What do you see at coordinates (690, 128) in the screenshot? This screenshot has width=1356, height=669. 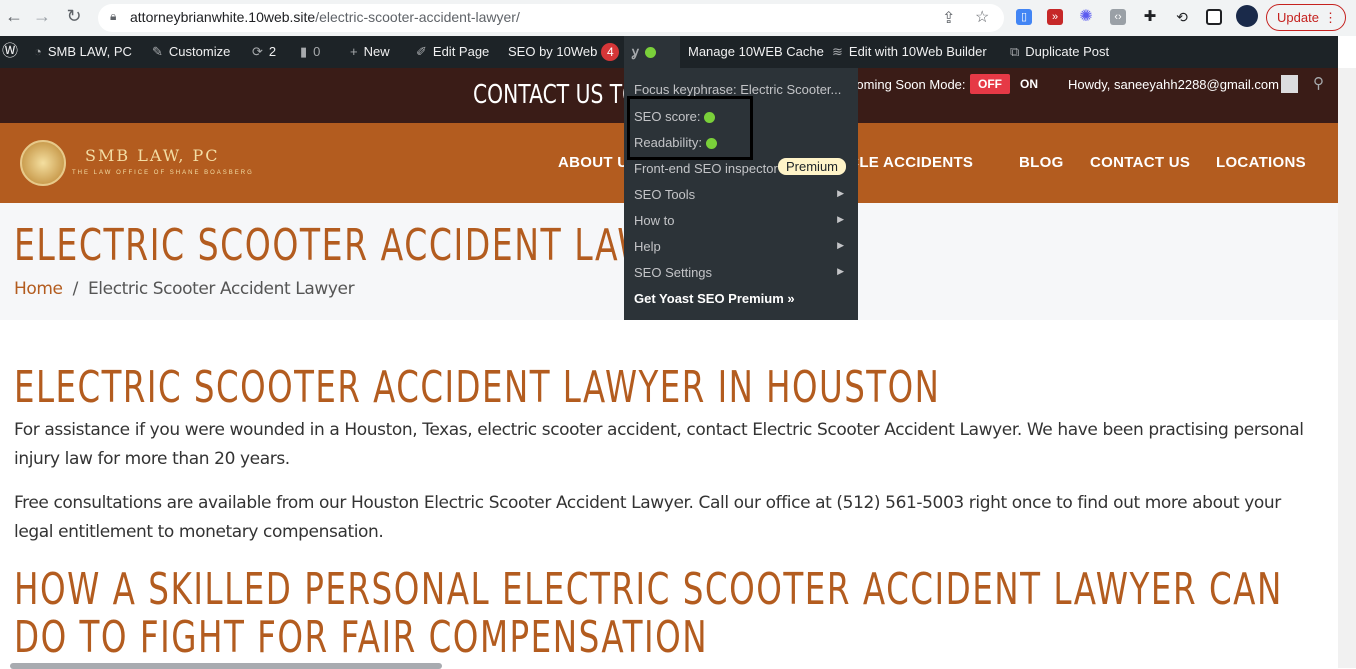 I see `highlight-box` at bounding box center [690, 128].